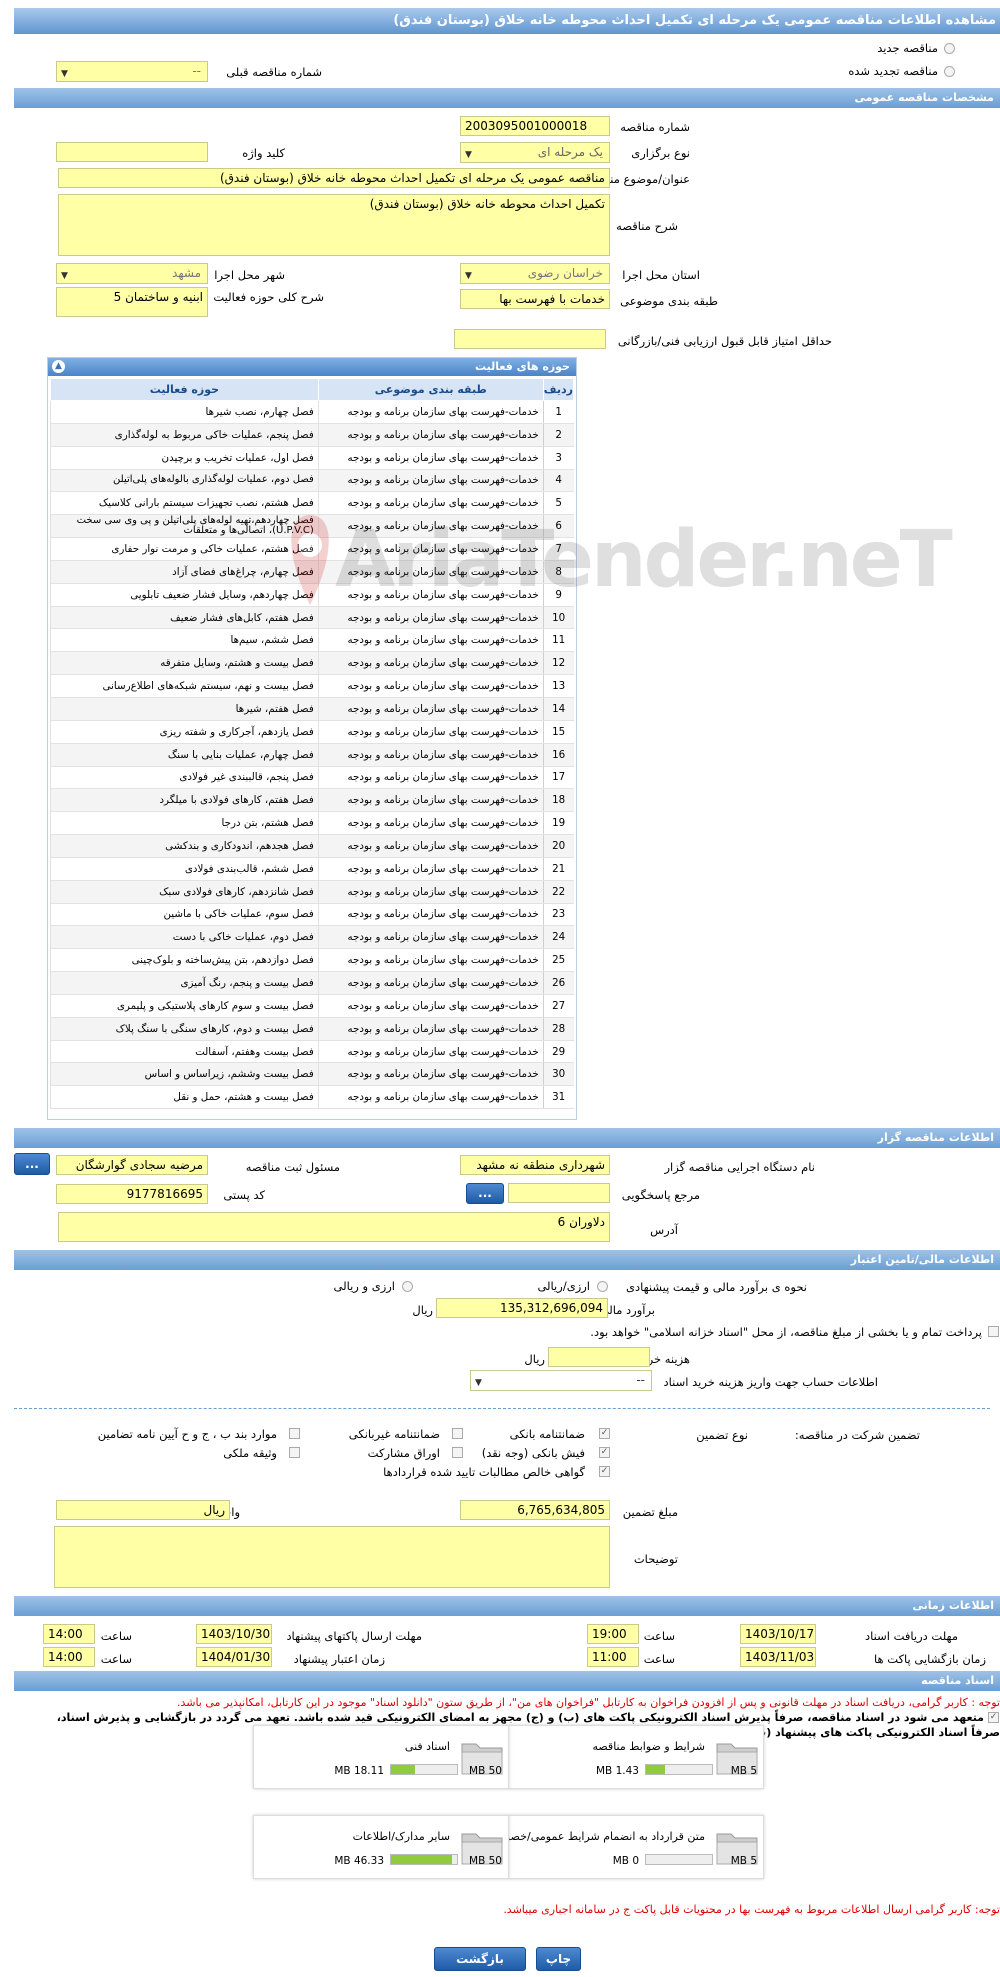 The width and height of the screenshot is (1000, 1977). Describe the element at coordinates (234, 1657) in the screenshot. I see `valid-date-field: 1404/01/30` at that location.